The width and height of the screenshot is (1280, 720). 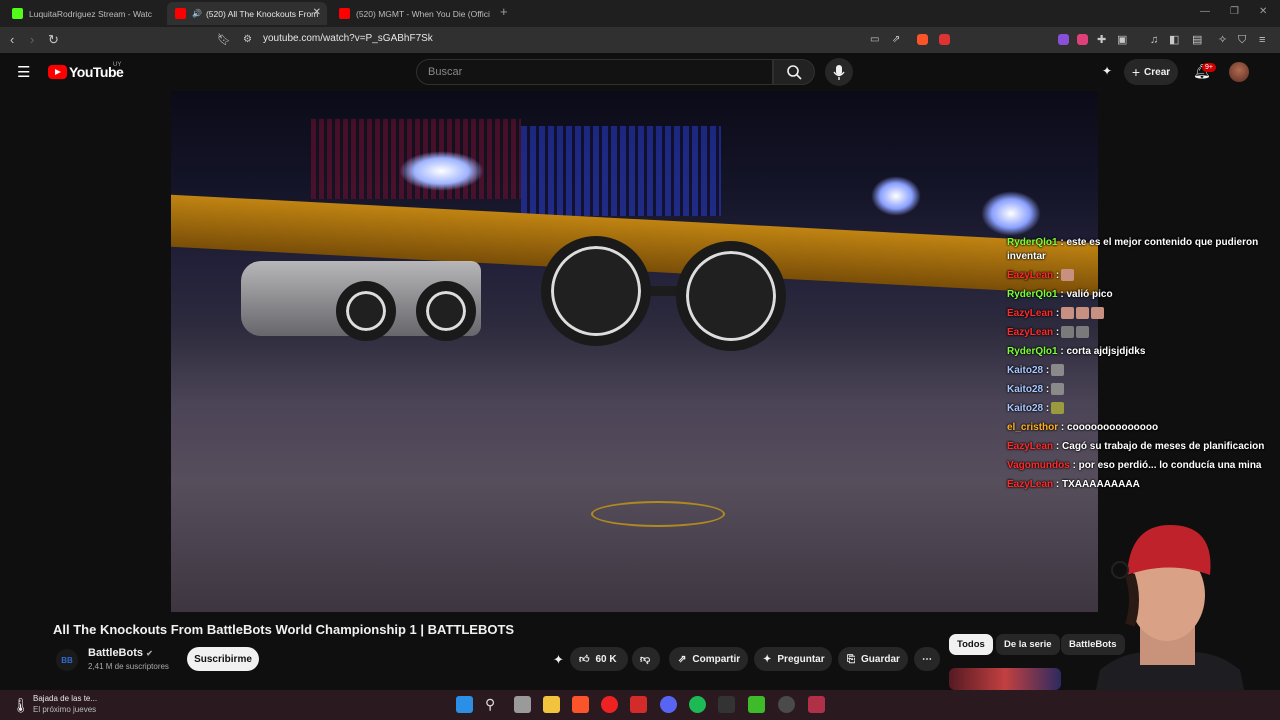 What do you see at coordinates (1154, 40) in the screenshot?
I see `media-icon: ♫` at bounding box center [1154, 40].